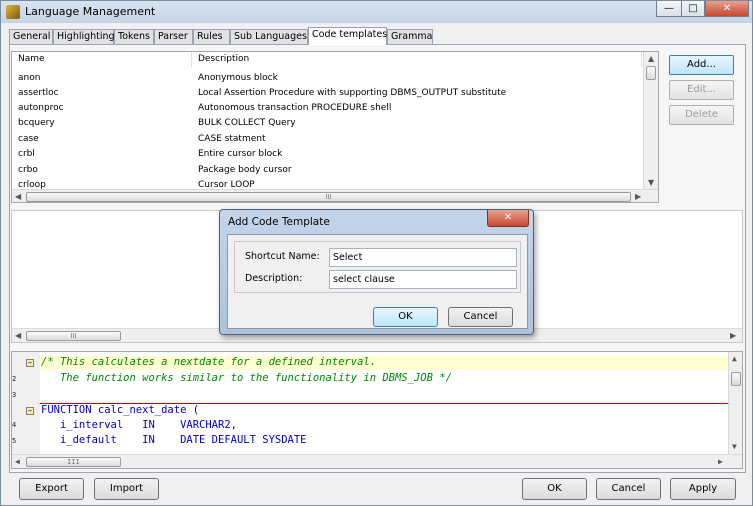 Image resolution: width=753 pixels, height=506 pixels. I want to click on table-row: crbo Package body cursor, so click(327, 170).